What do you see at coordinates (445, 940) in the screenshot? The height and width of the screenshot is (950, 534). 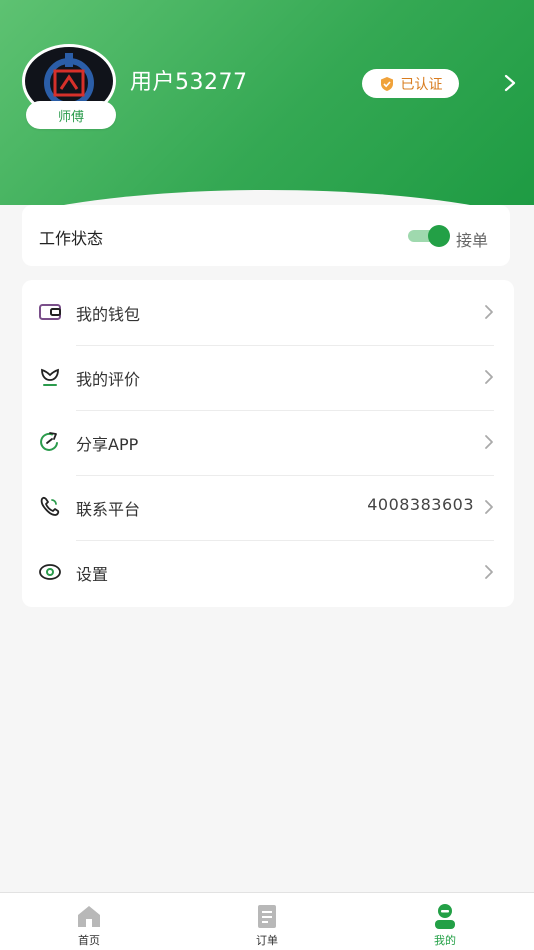 I see `tab-label: 我的` at bounding box center [445, 940].